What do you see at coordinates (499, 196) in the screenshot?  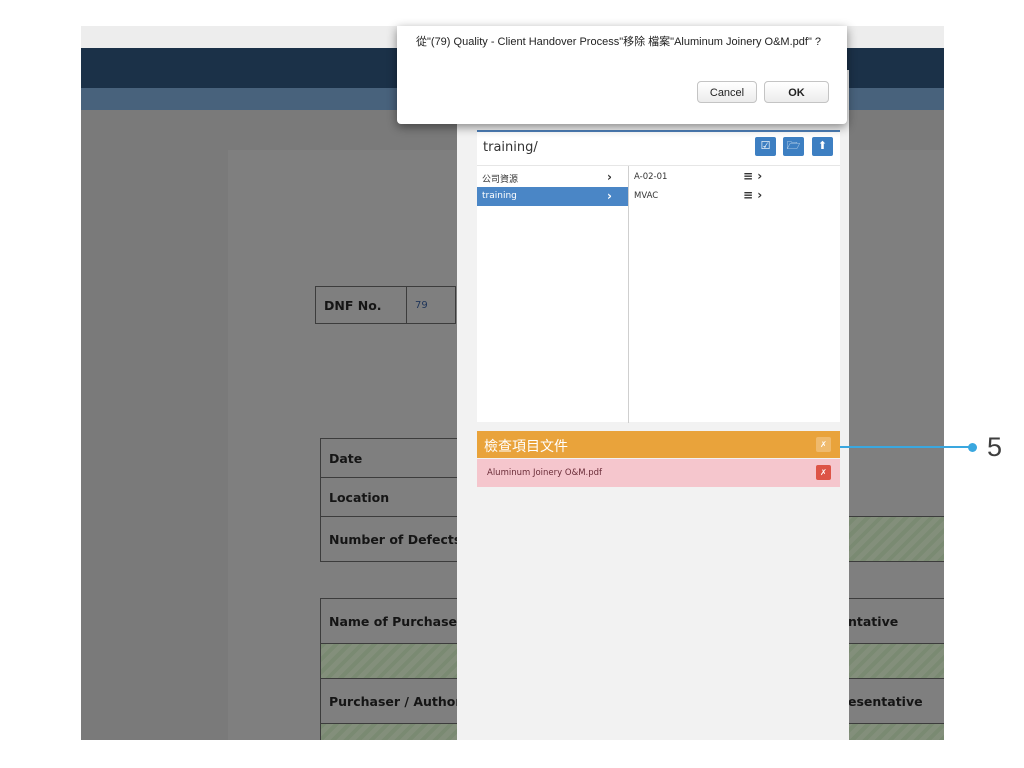 I see `folder-item-label: training` at bounding box center [499, 196].